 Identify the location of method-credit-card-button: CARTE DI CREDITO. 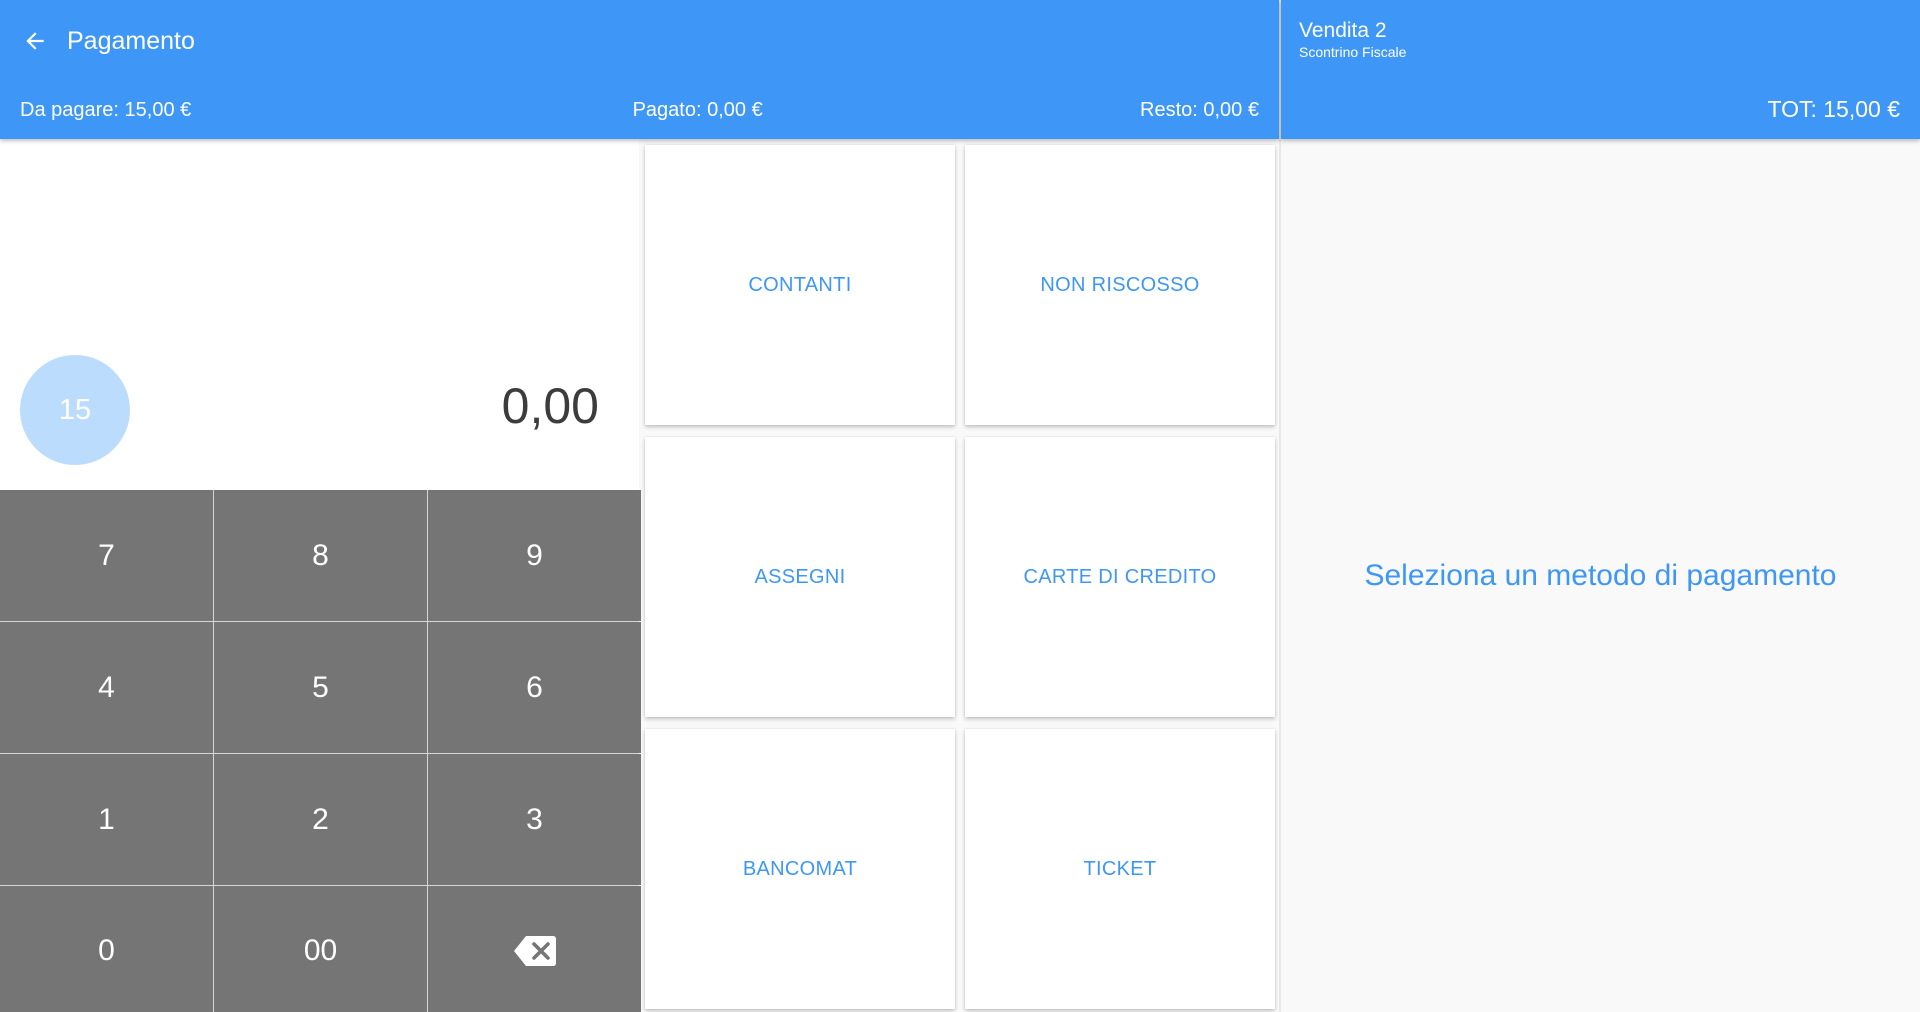
(1120, 577).